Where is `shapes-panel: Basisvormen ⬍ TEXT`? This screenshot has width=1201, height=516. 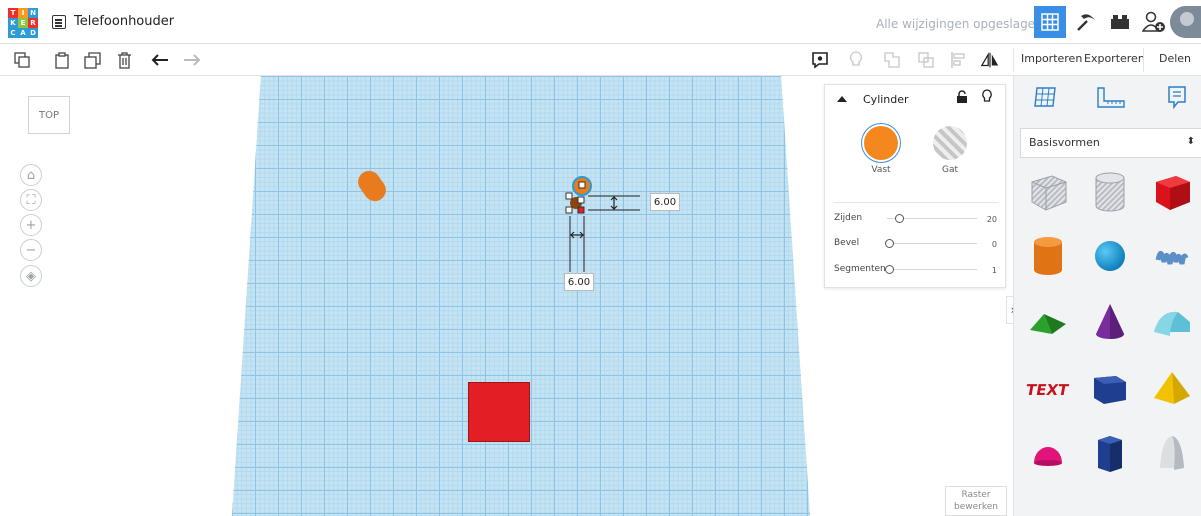
shapes-panel: Basisvormen ⬍ TEXT is located at coordinates (1107, 296).